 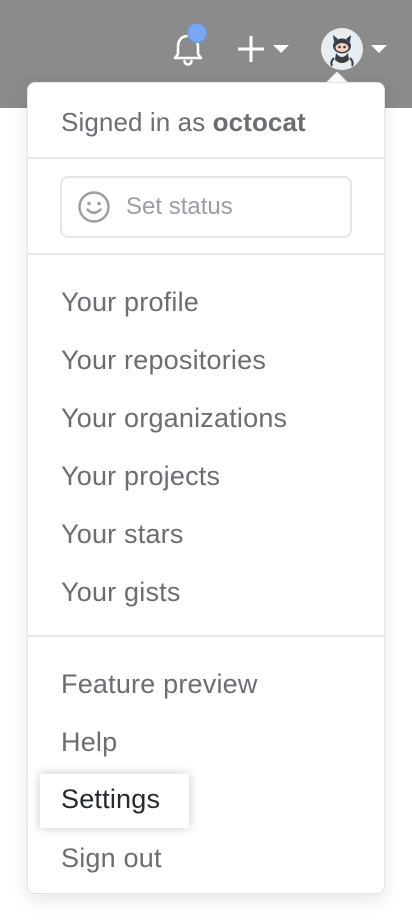 I want to click on menu-item-your-projects: Your projects, so click(x=140, y=476).